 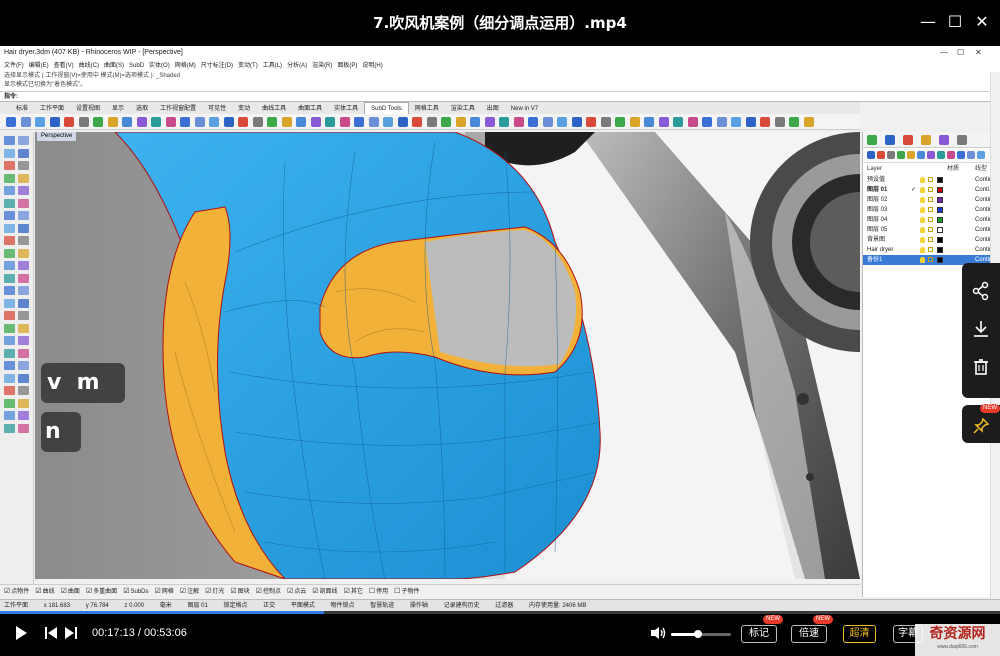 I want to click on status-layer: 图层 01, so click(x=197, y=606).